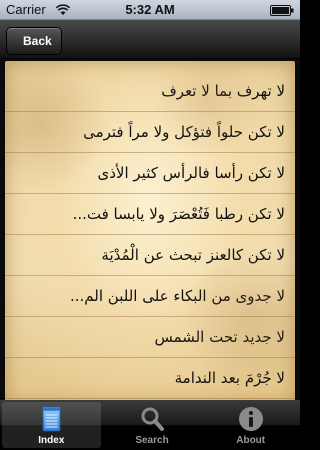  I want to click on navigation-bar: Back, so click(150, 39).